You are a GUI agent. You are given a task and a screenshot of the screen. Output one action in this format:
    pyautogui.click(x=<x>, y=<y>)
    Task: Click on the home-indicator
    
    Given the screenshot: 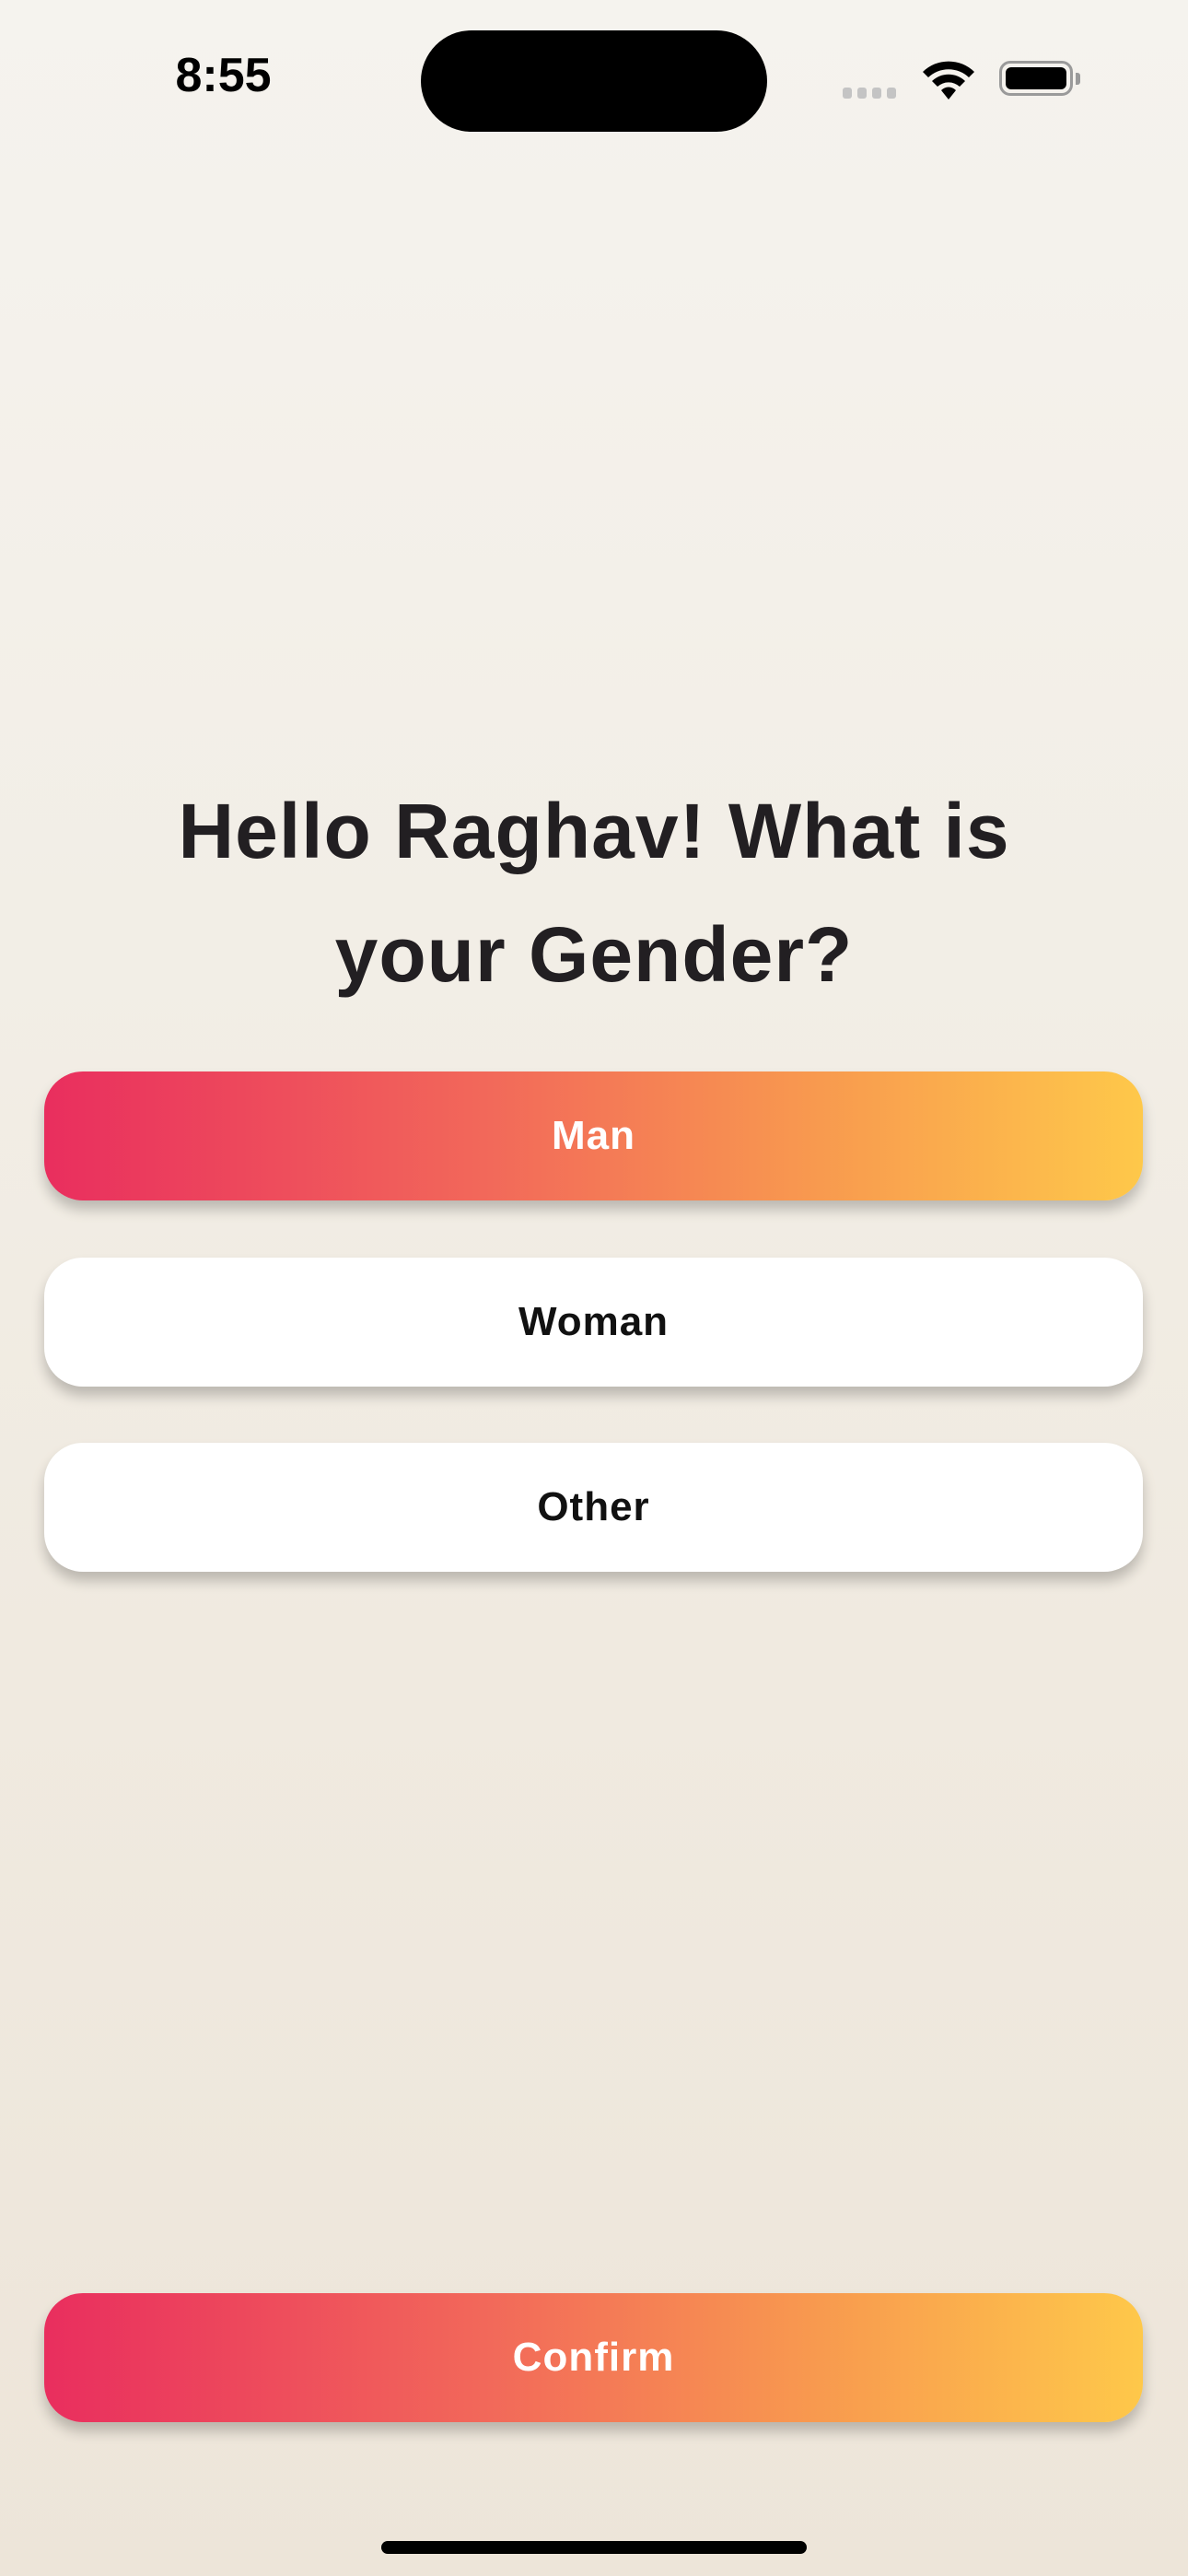 What is the action you would take?
    pyautogui.click(x=594, y=2547)
    